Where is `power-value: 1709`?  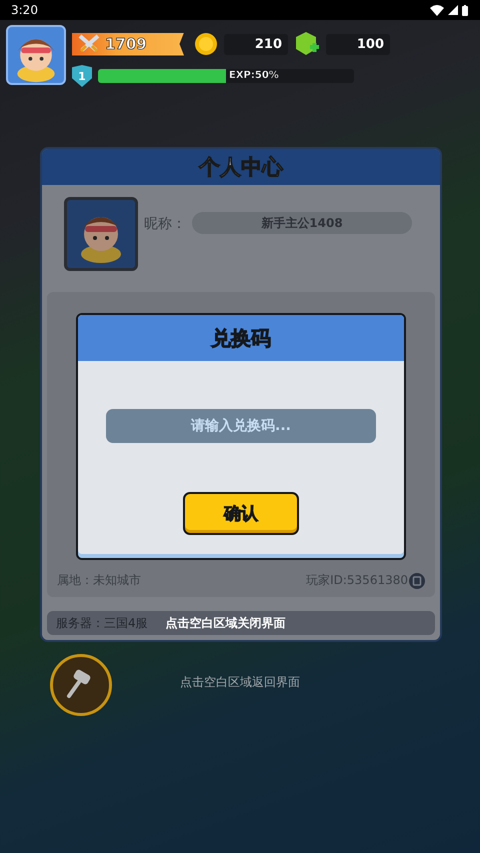 power-value: 1709 is located at coordinates (126, 44).